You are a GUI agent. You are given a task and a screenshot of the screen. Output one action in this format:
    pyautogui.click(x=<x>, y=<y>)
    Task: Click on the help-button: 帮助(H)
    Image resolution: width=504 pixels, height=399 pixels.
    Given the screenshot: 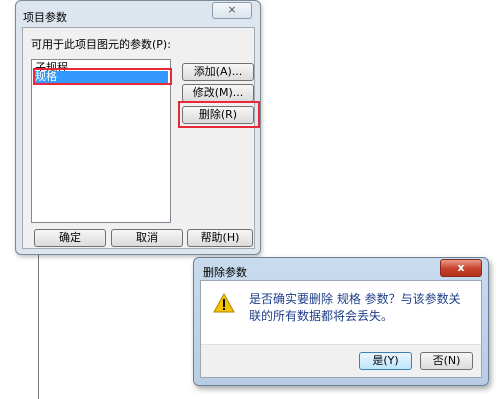 What is the action you would take?
    pyautogui.click(x=220, y=238)
    